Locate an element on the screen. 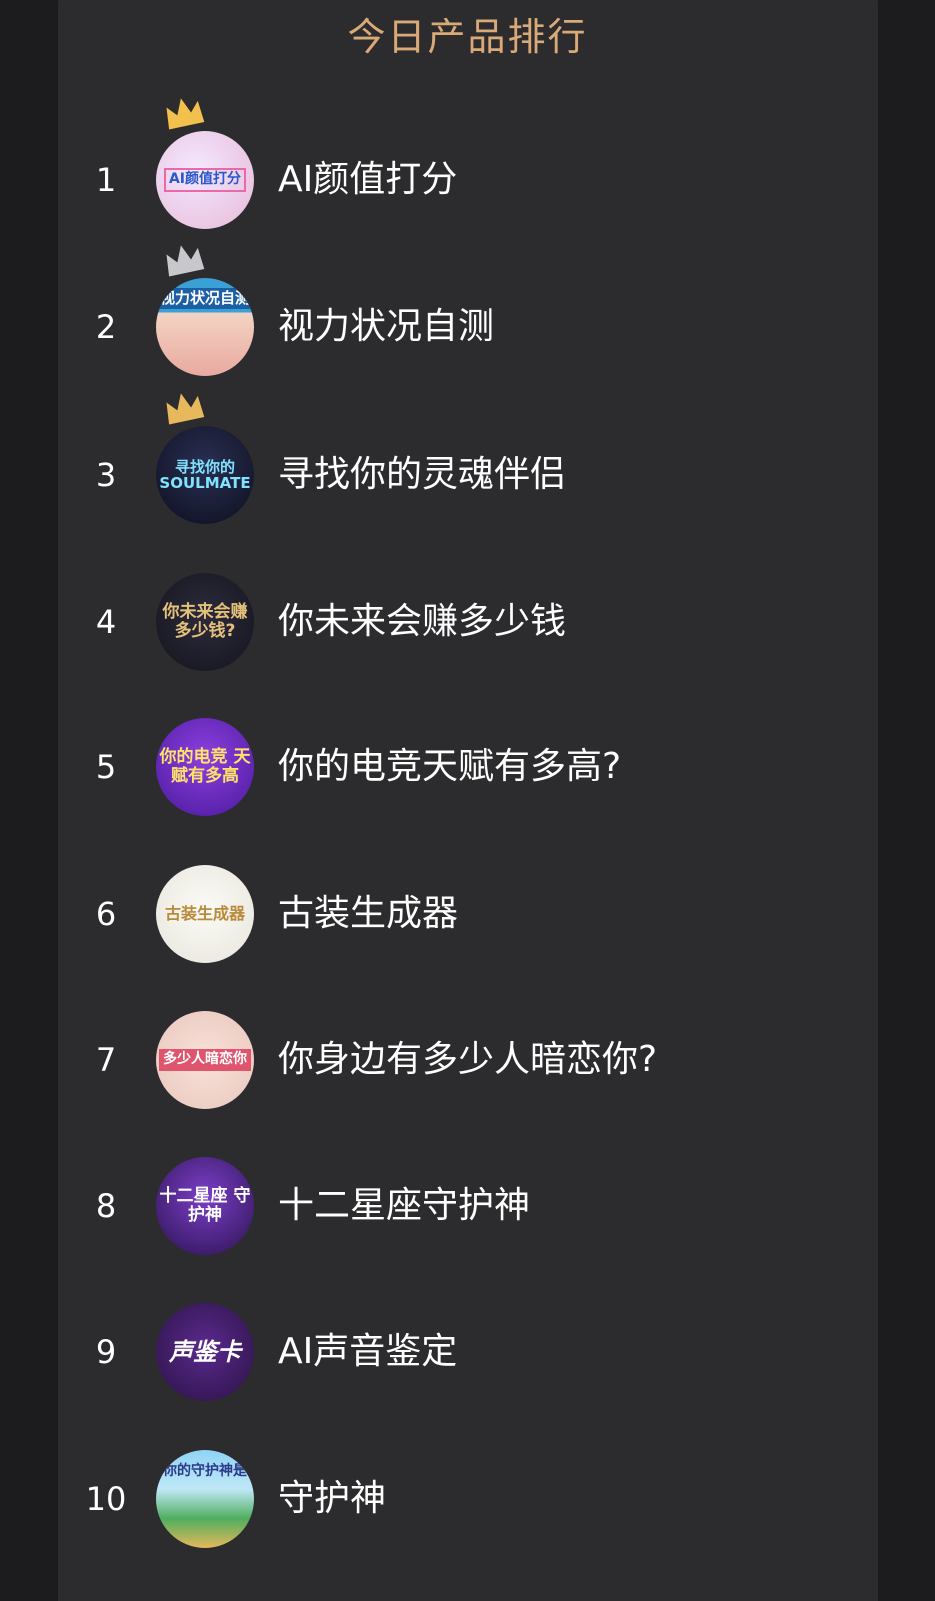 The image size is (935, 1601). product-name: 寻找你的灵魂伴侣 is located at coordinates (422, 475).